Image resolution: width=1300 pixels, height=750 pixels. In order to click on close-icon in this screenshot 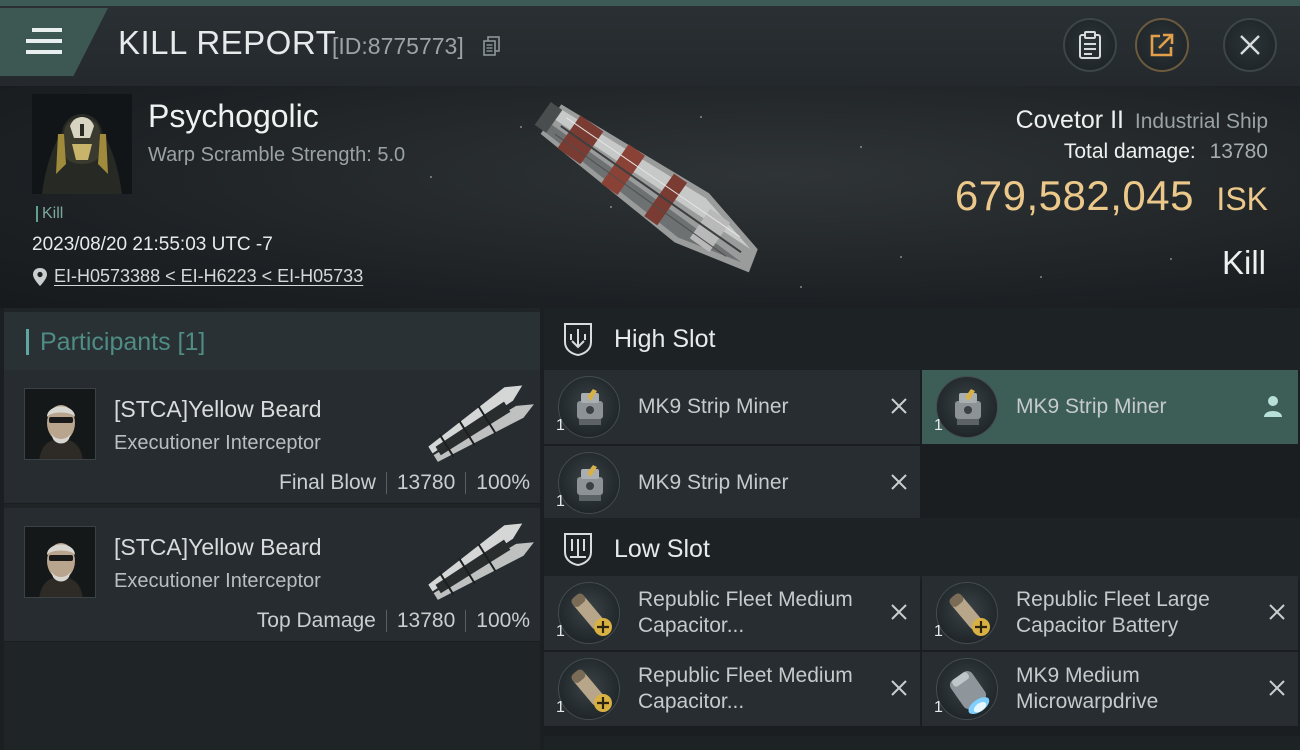, I will do `click(1250, 45)`.